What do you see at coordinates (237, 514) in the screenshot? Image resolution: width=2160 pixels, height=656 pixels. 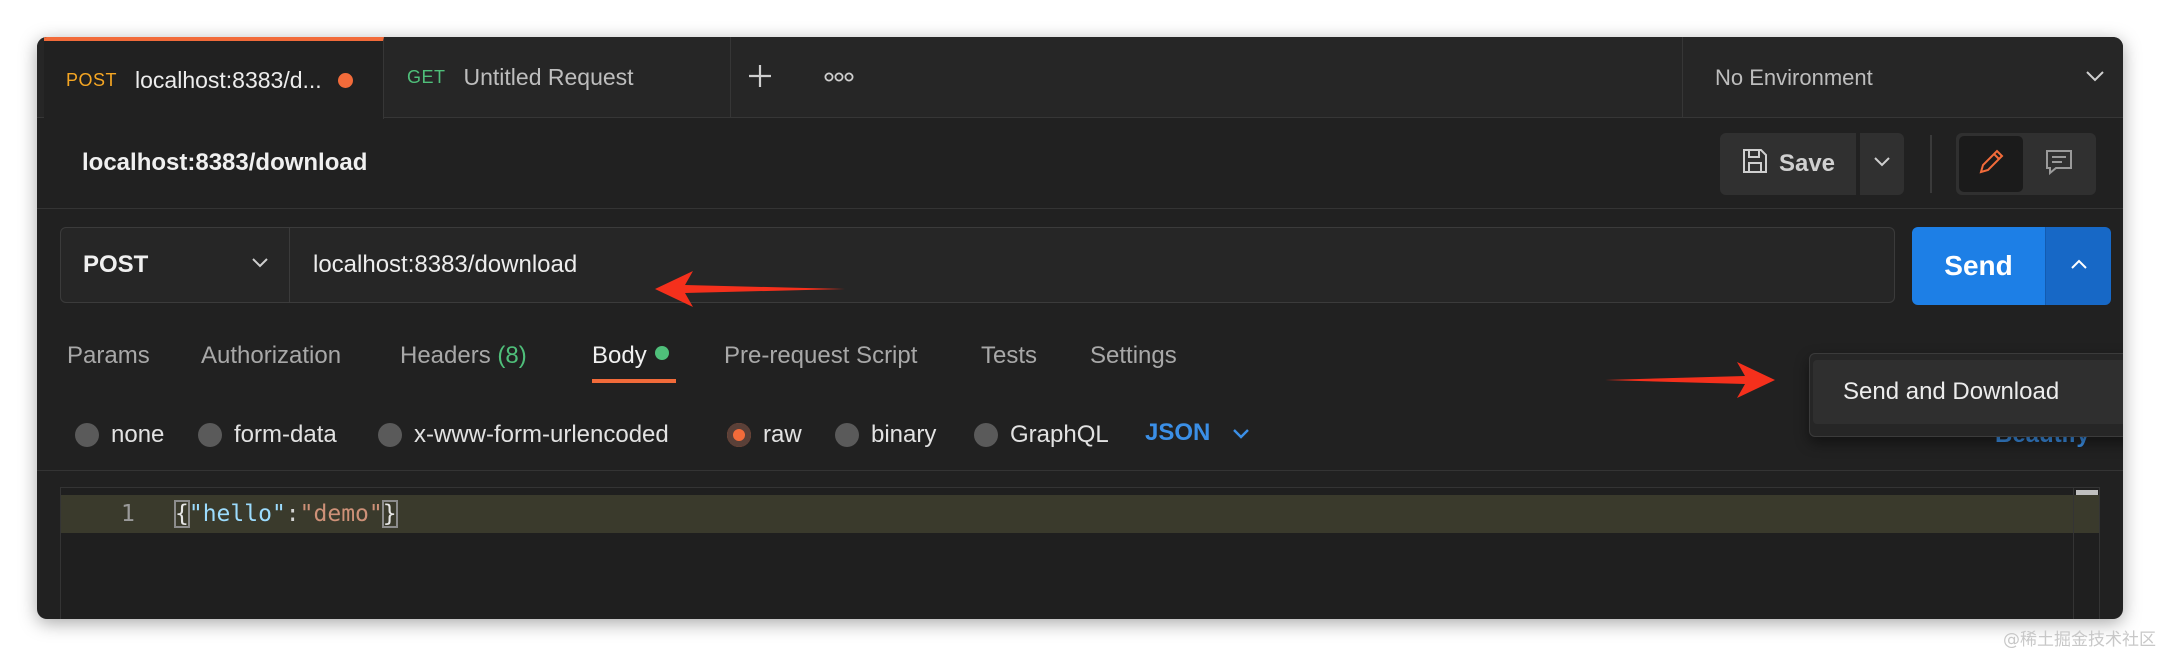 I see `code-key: "hello"` at bounding box center [237, 514].